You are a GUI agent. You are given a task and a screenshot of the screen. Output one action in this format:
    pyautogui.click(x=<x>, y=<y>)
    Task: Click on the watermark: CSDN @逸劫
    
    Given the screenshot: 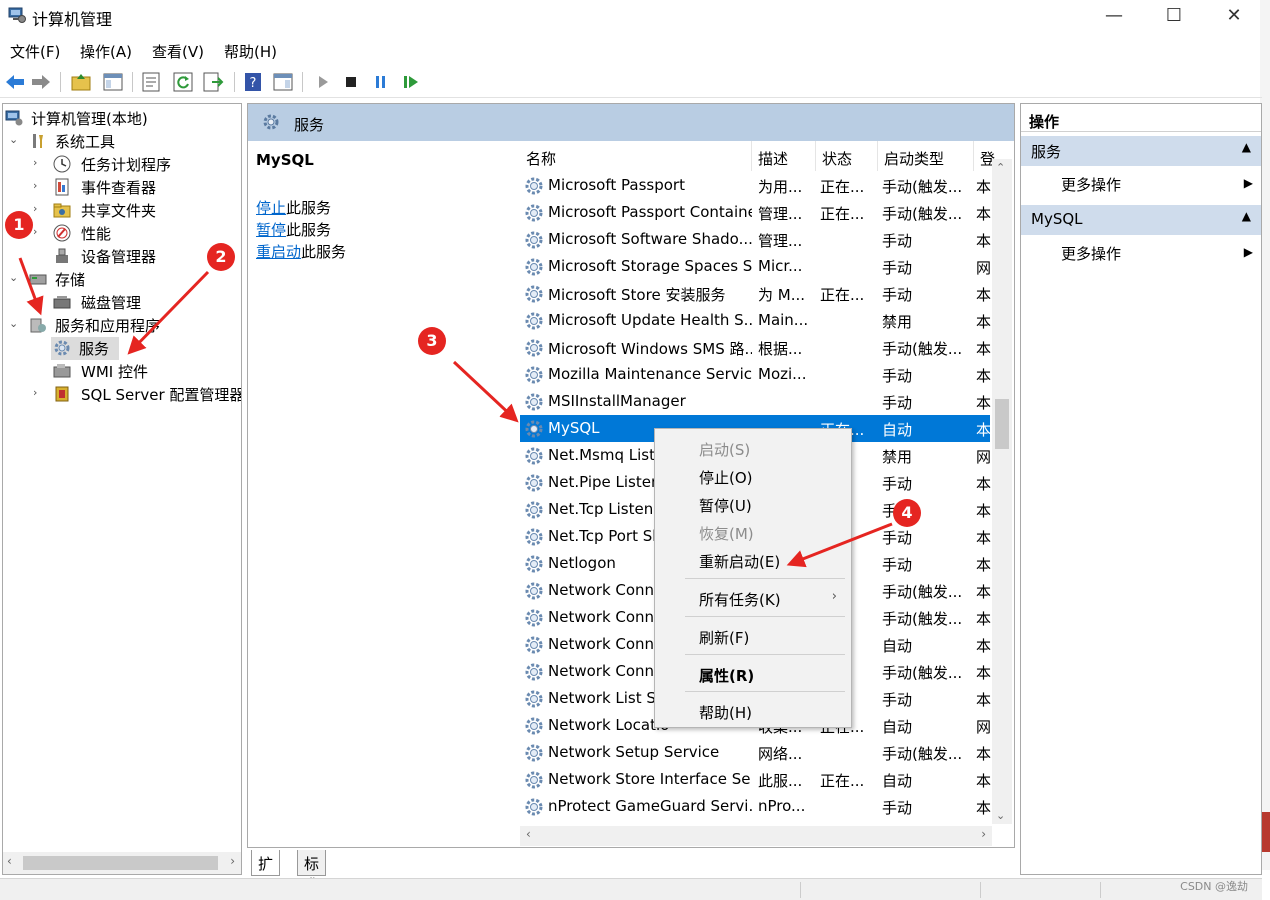 What is the action you would take?
    pyautogui.click(x=1214, y=886)
    